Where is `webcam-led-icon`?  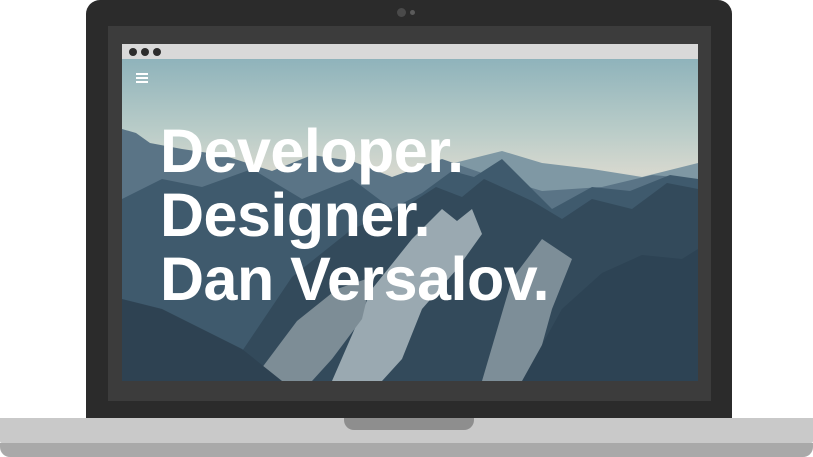
webcam-led-icon is located at coordinates (412, 12).